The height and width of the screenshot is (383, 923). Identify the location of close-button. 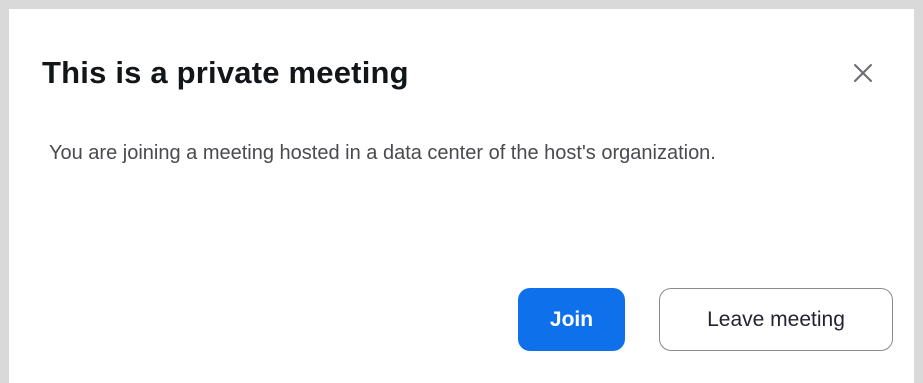
(863, 73).